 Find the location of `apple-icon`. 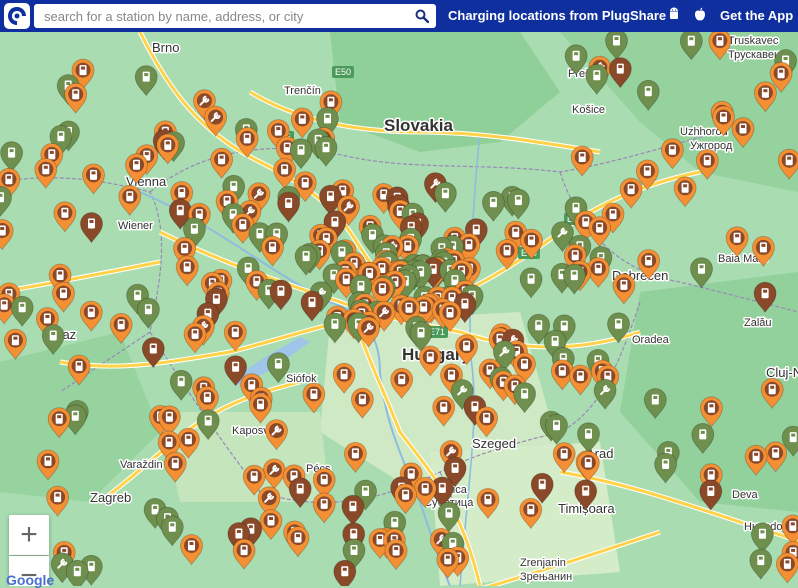

apple-icon is located at coordinates (700, 15).